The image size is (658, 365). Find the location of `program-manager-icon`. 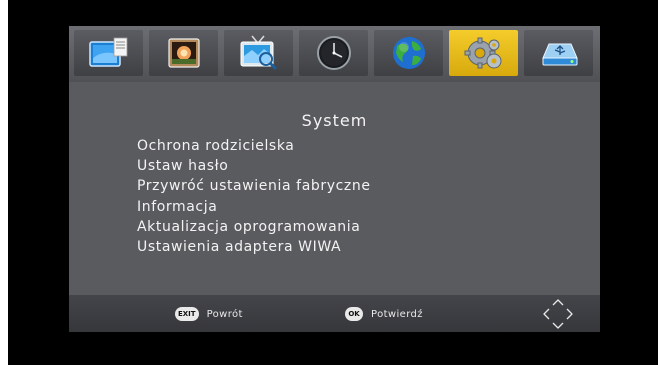

program-manager-icon is located at coordinates (108, 52).